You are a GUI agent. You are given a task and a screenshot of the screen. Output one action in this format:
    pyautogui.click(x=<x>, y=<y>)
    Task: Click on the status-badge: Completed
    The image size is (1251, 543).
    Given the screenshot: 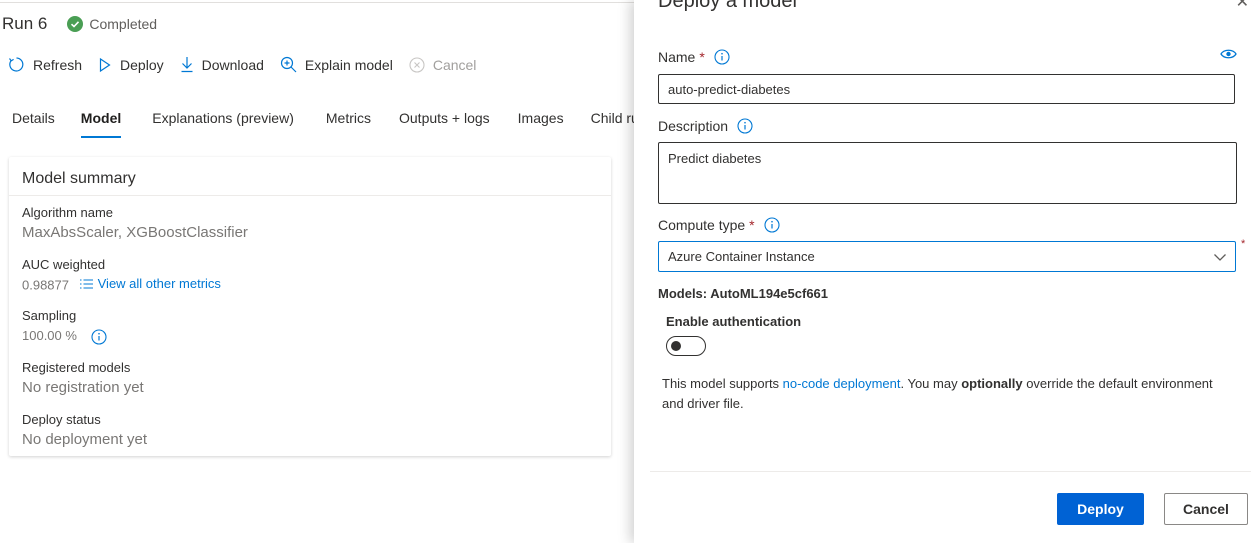 What is the action you would take?
    pyautogui.click(x=112, y=24)
    